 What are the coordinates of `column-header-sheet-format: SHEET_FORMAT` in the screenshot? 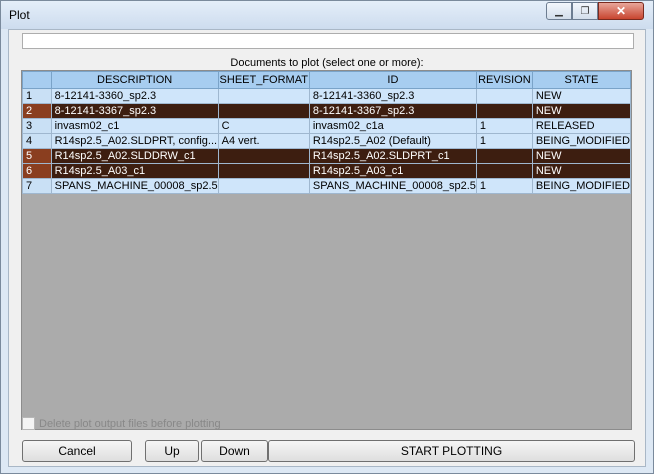 It's located at (263, 80).